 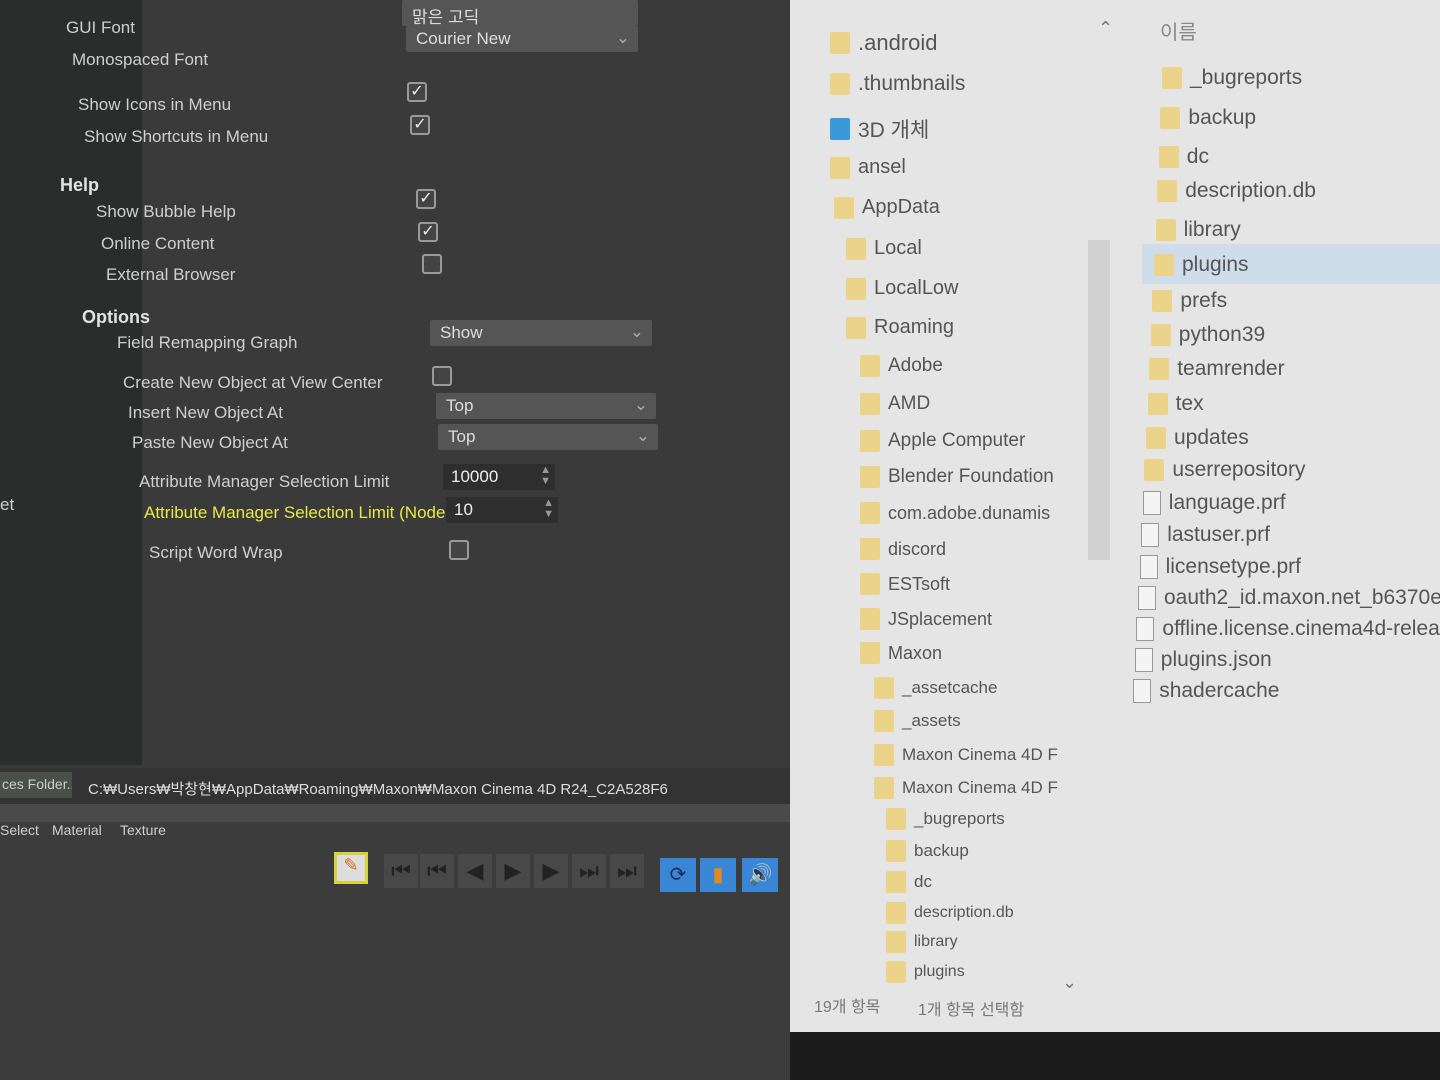 What do you see at coordinates (909, 882) in the screenshot?
I see `tree-item: dc` at bounding box center [909, 882].